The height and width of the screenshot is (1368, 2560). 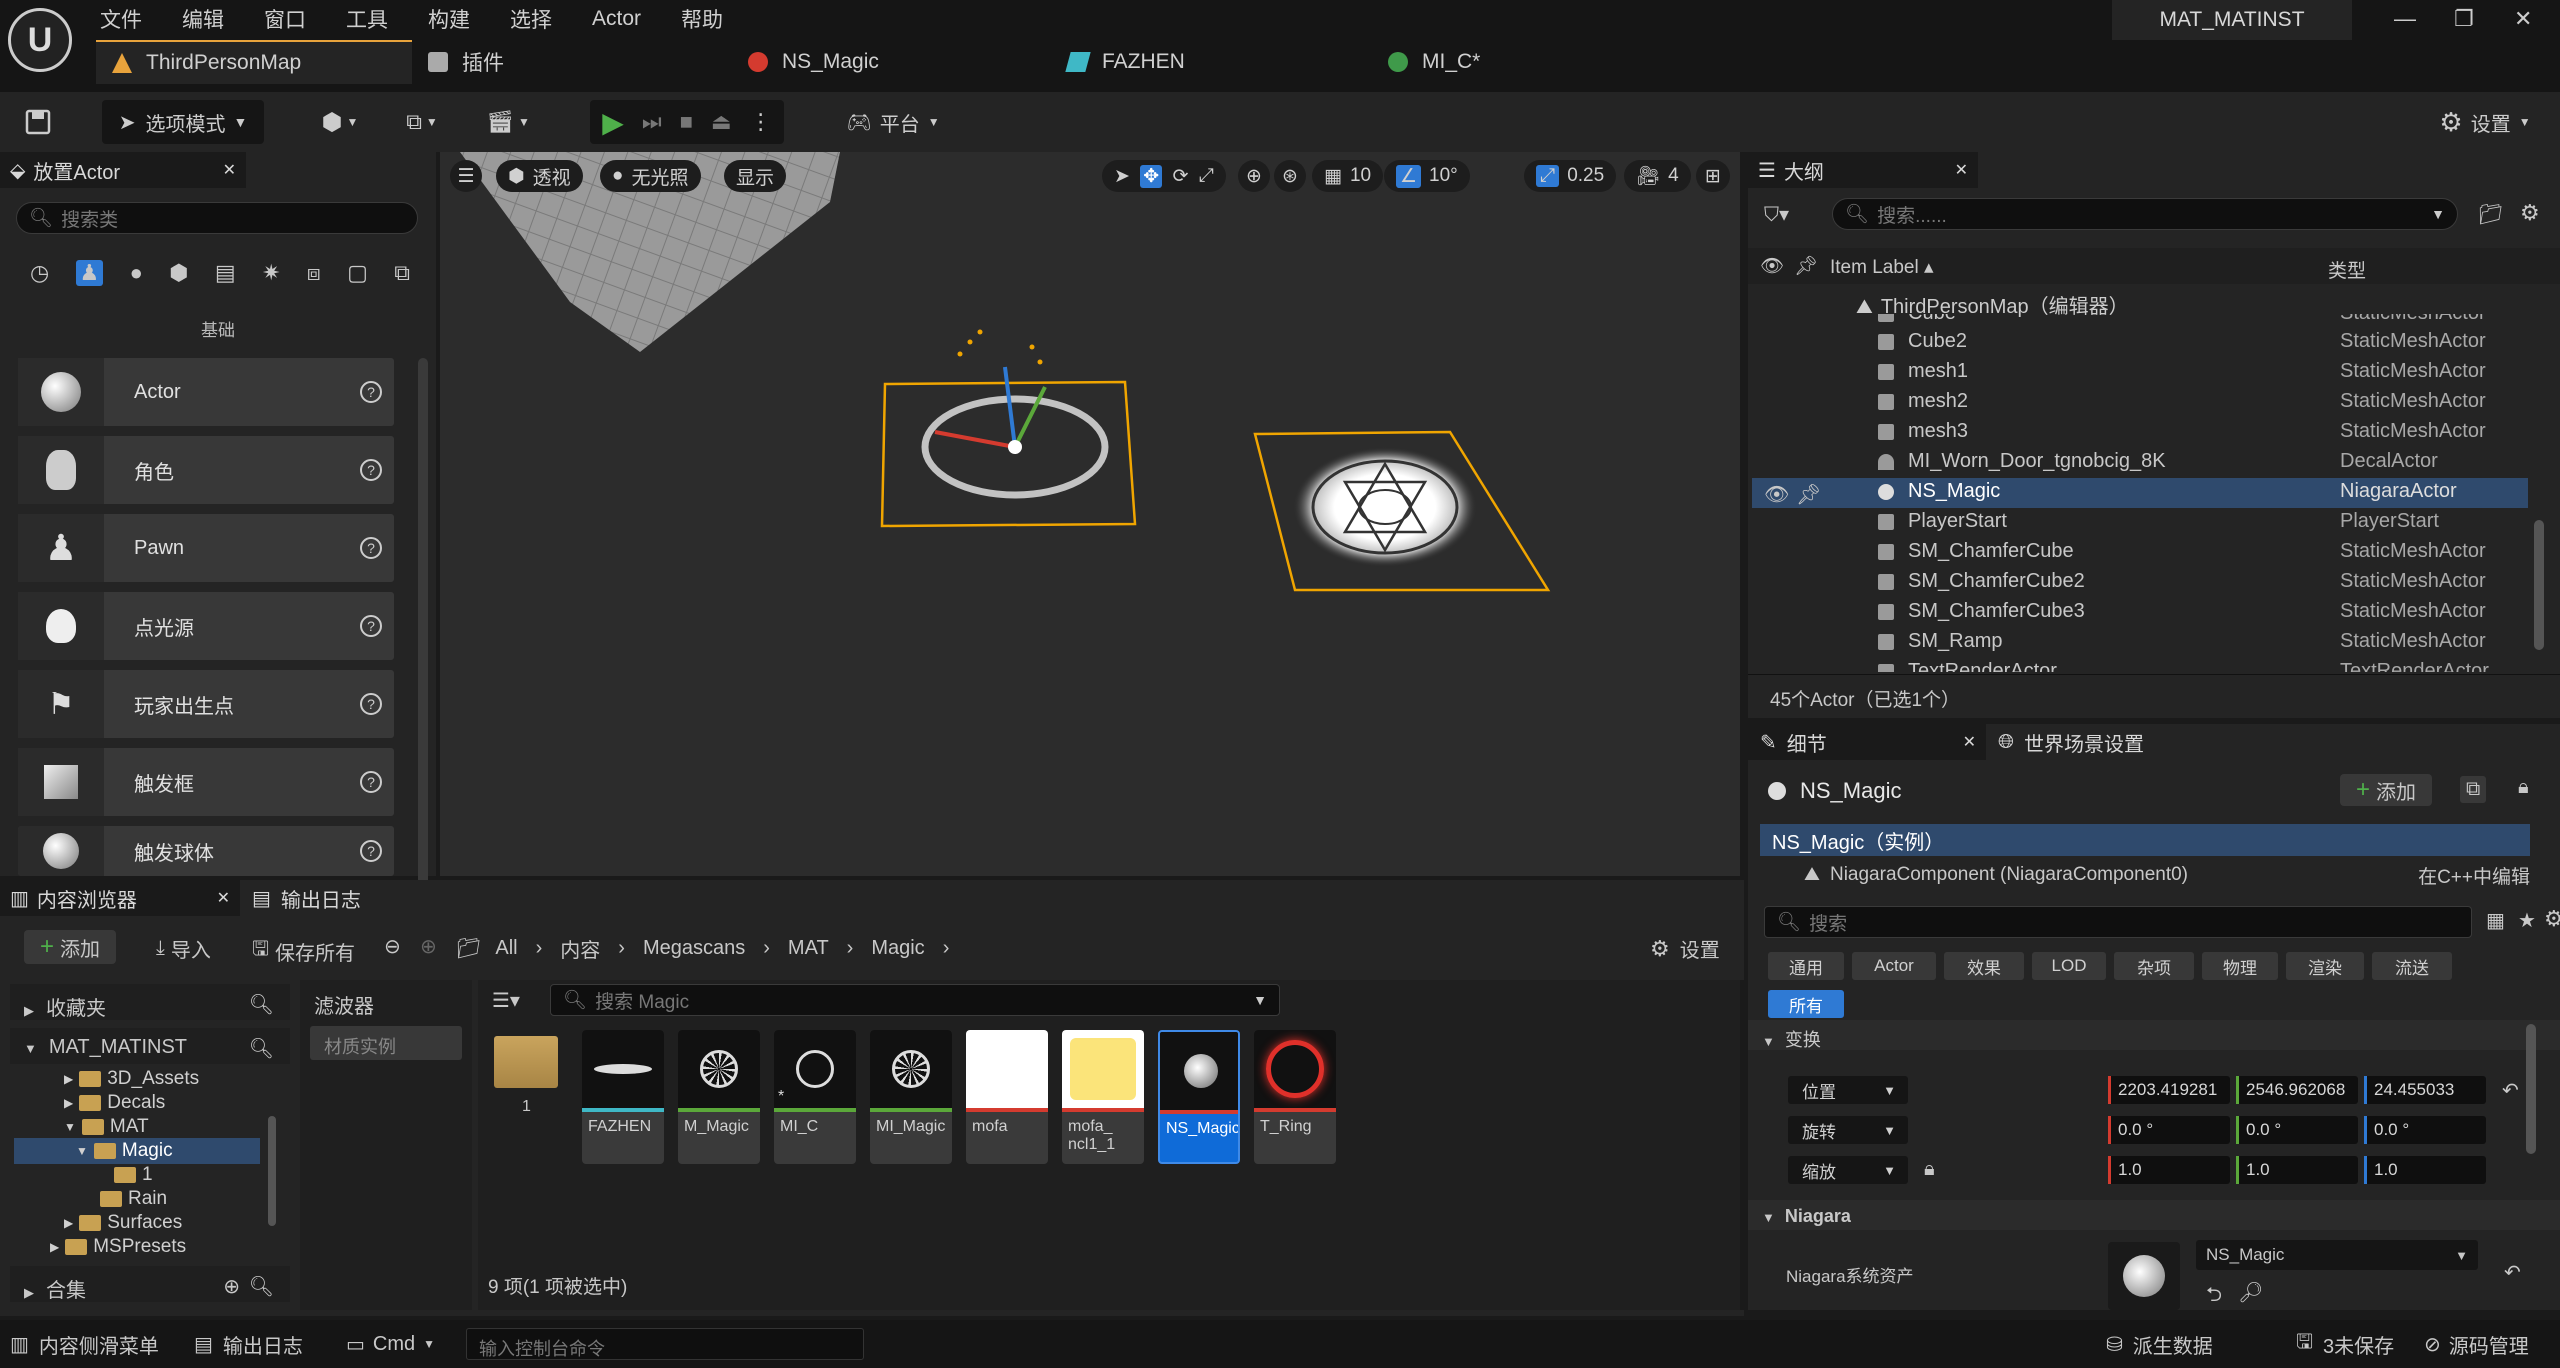 I want to click on category-rendering: 渲染, so click(x=2325, y=966).